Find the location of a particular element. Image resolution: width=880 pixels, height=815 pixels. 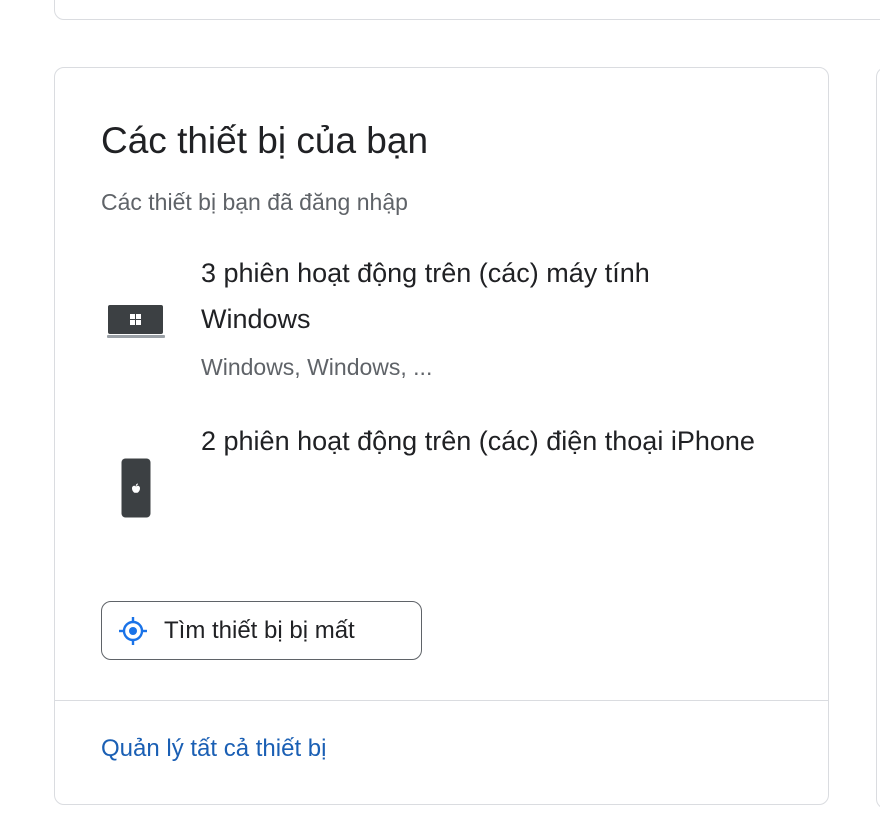

card-divider is located at coordinates (441, 700).